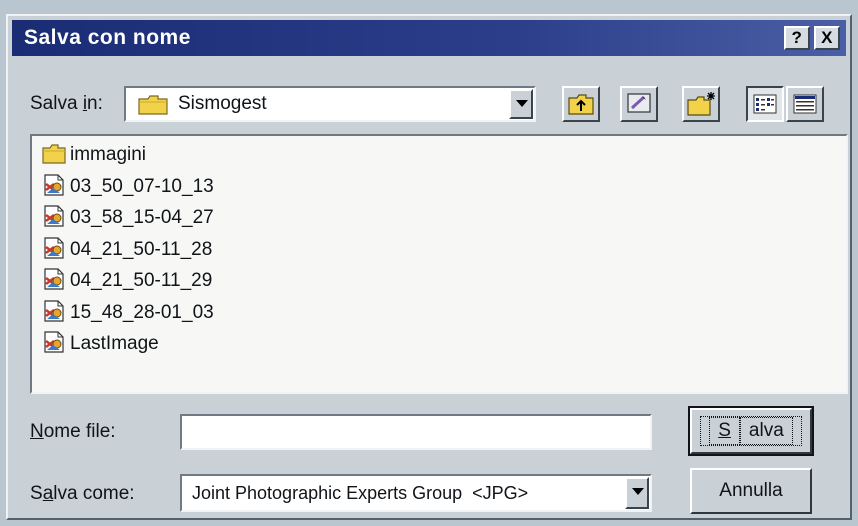  What do you see at coordinates (701, 108) in the screenshot?
I see `new-folder-icon` at bounding box center [701, 108].